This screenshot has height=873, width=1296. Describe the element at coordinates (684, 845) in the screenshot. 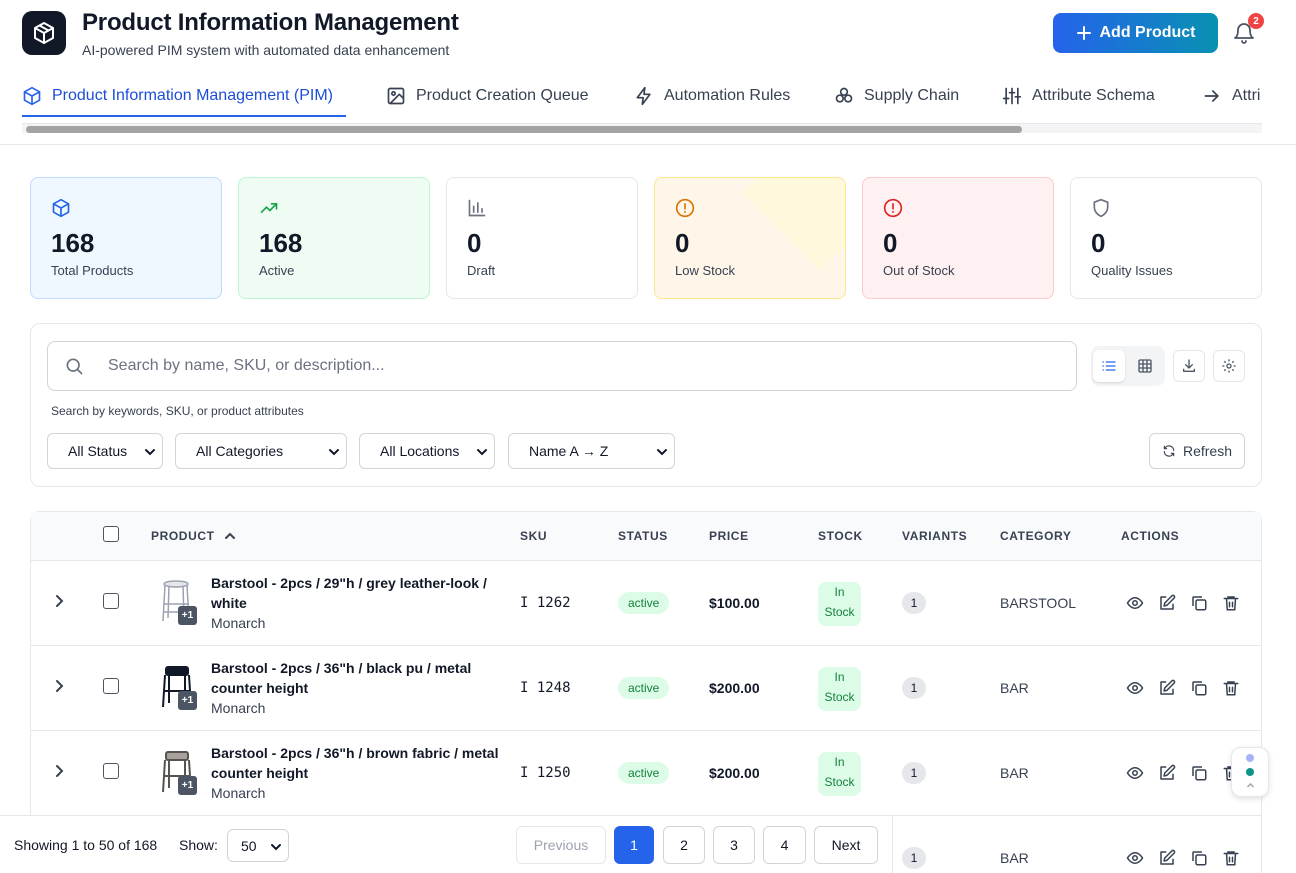

I see `page-2-button: 2` at that location.